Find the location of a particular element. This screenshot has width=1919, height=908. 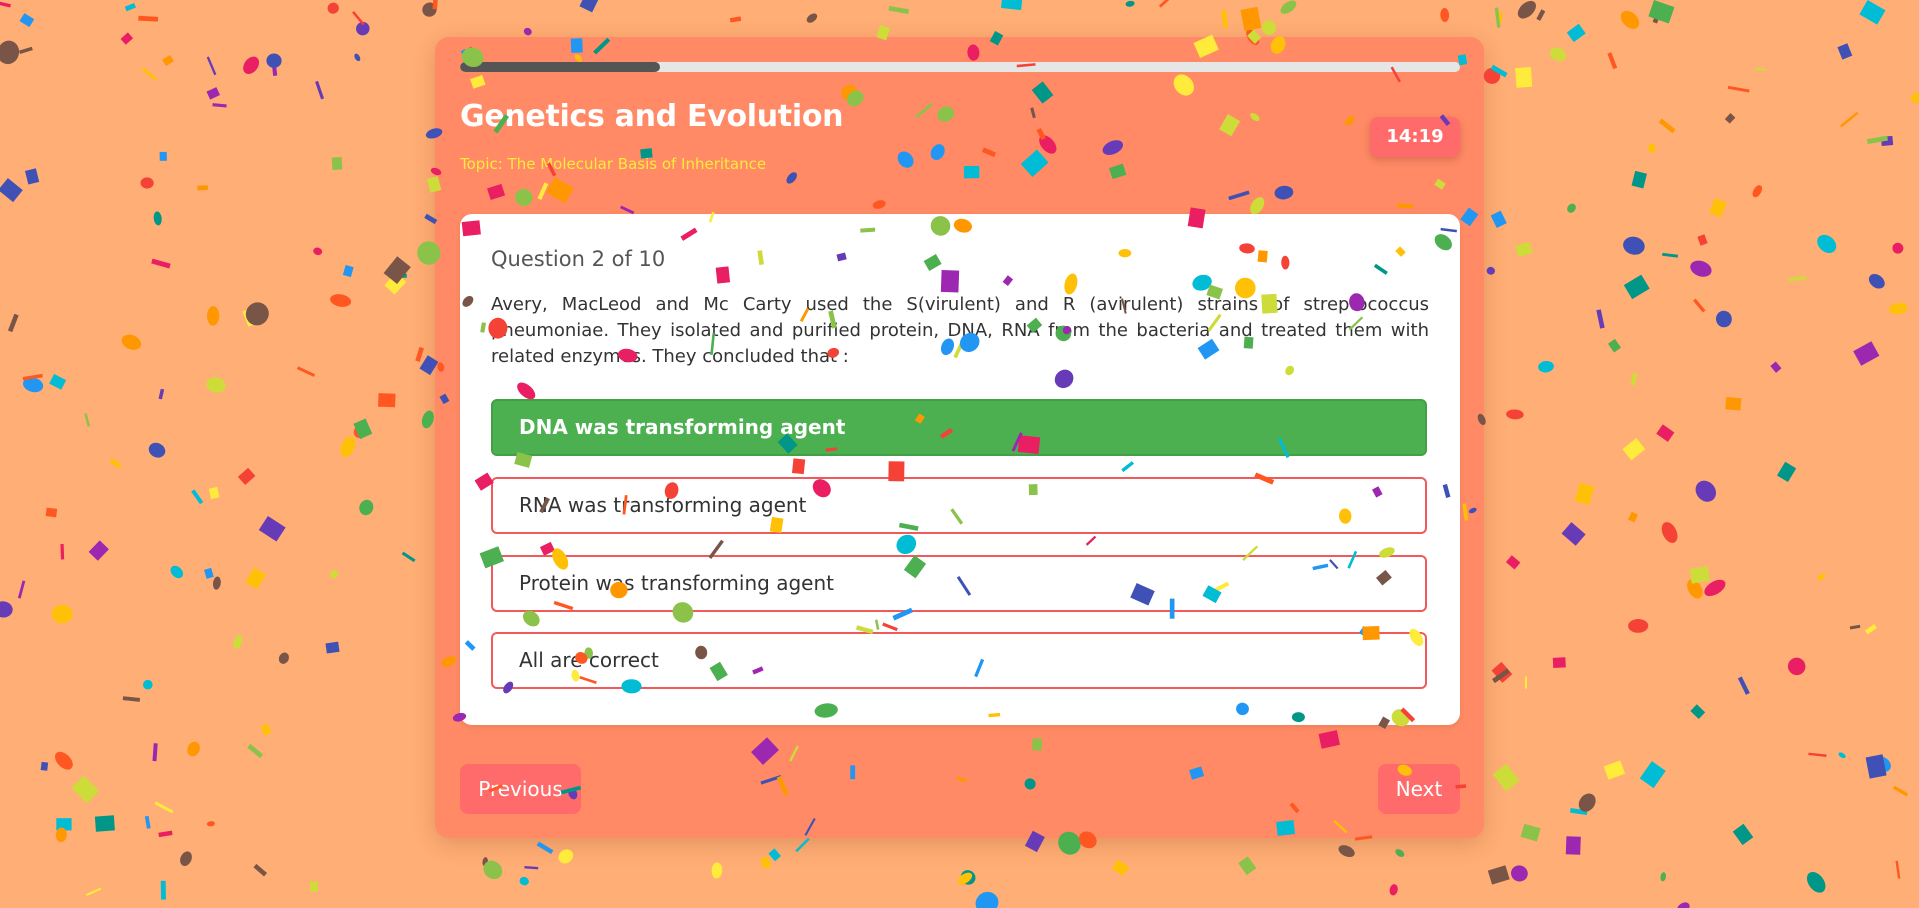

answer-option-4: All are correct is located at coordinates (959, 660).